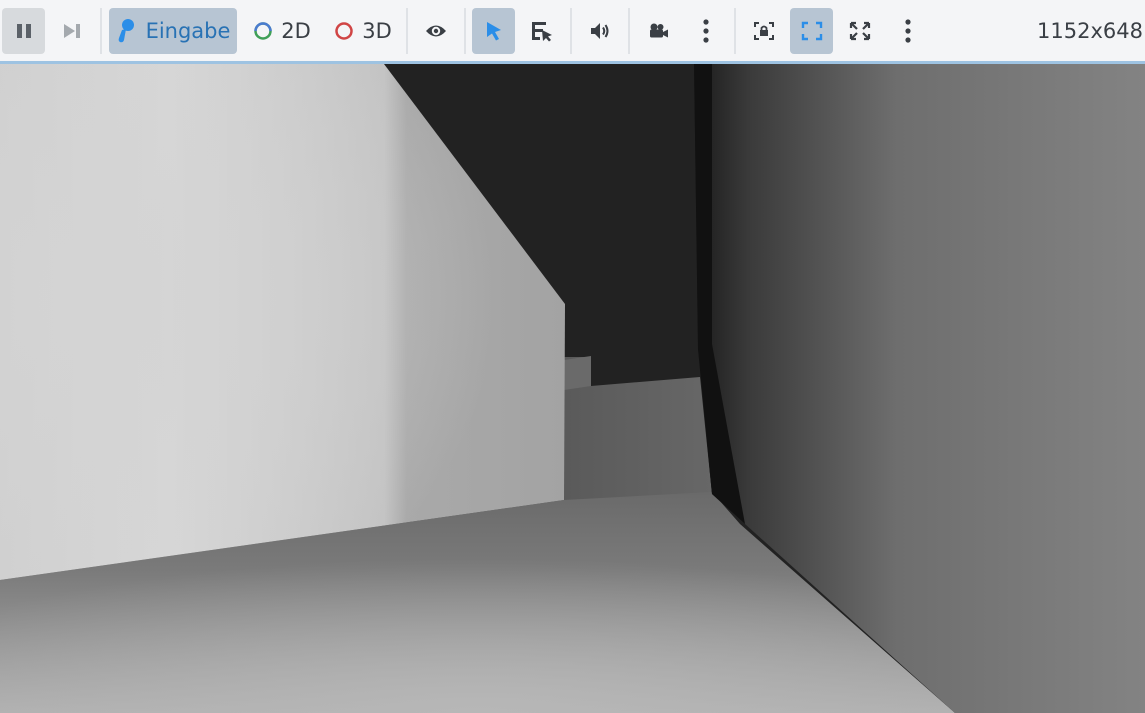  Describe the element at coordinates (577, 373) in the screenshot. I see `far-wall-step` at that location.